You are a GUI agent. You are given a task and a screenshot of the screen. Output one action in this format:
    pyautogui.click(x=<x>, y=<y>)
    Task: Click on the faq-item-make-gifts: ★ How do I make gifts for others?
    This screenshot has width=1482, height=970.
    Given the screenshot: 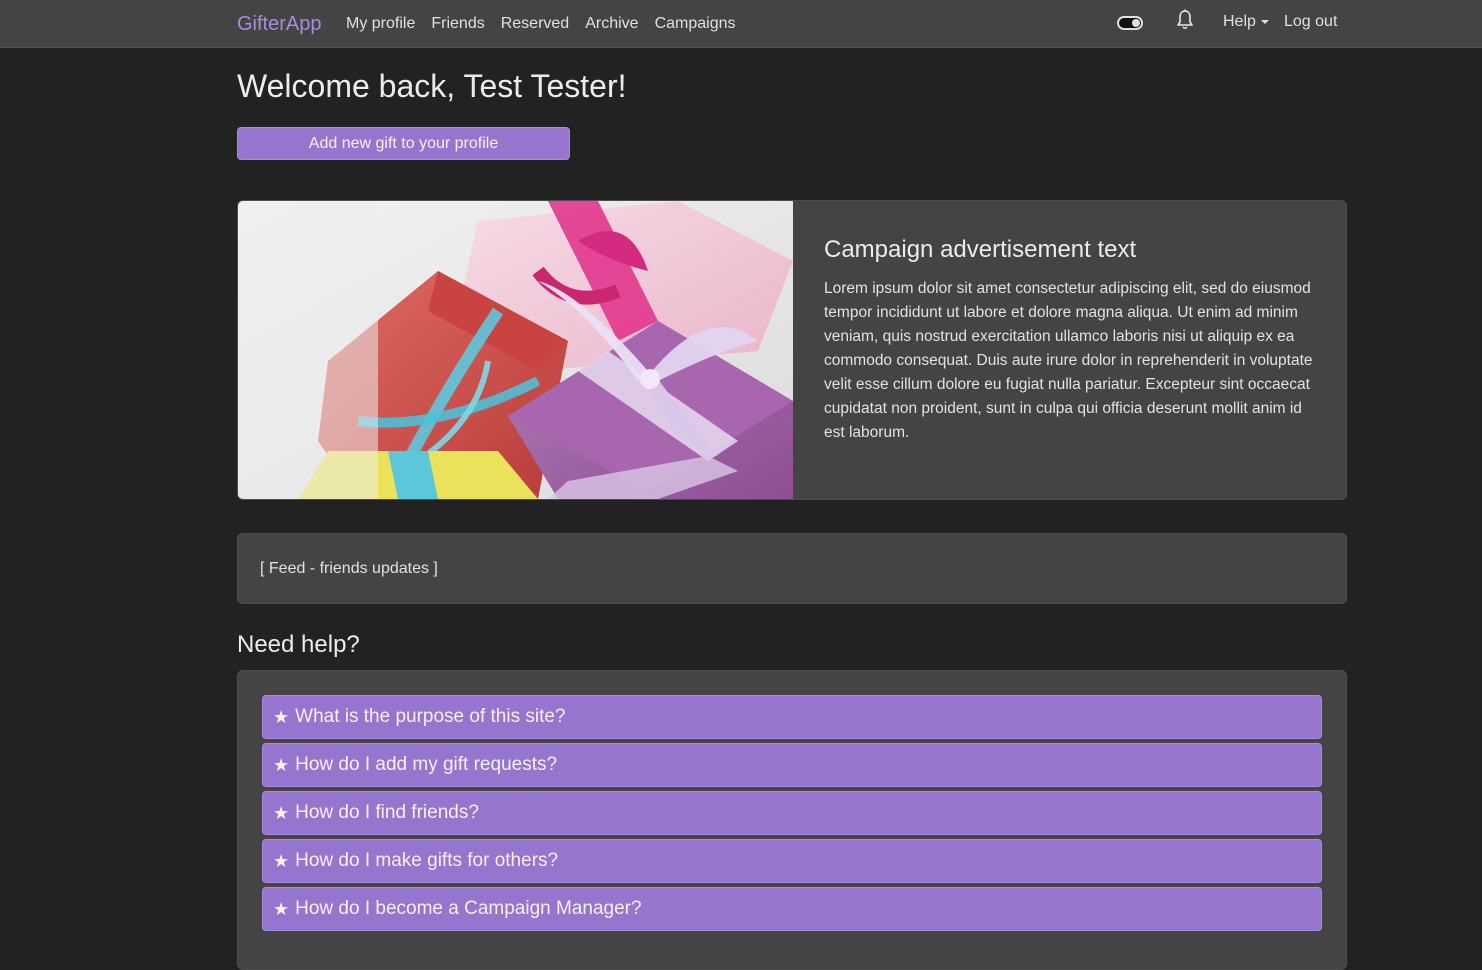 What is the action you would take?
    pyautogui.click(x=792, y=861)
    